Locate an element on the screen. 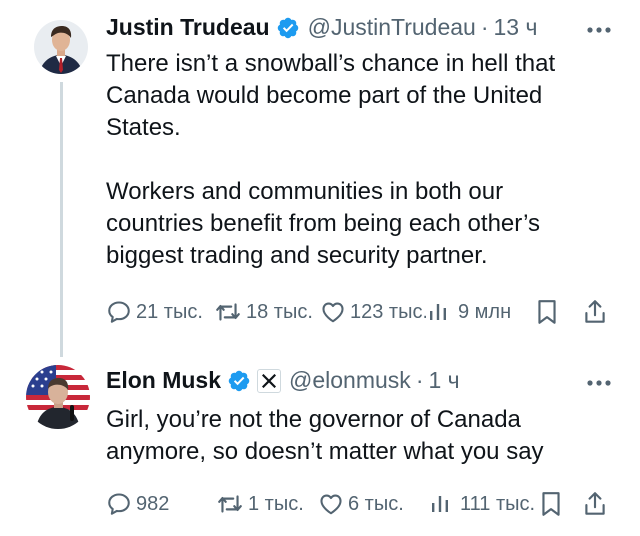 The height and width of the screenshot is (536, 640). avatar-trudeau-image is located at coordinates (61, 47).